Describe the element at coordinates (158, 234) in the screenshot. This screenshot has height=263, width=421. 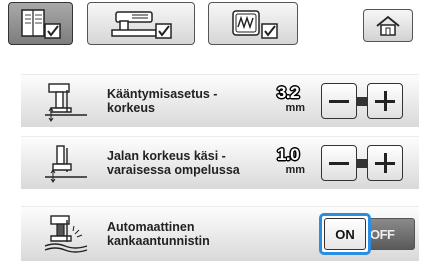
I see `setting-label: Automaattinen kankaantunnistin` at that location.